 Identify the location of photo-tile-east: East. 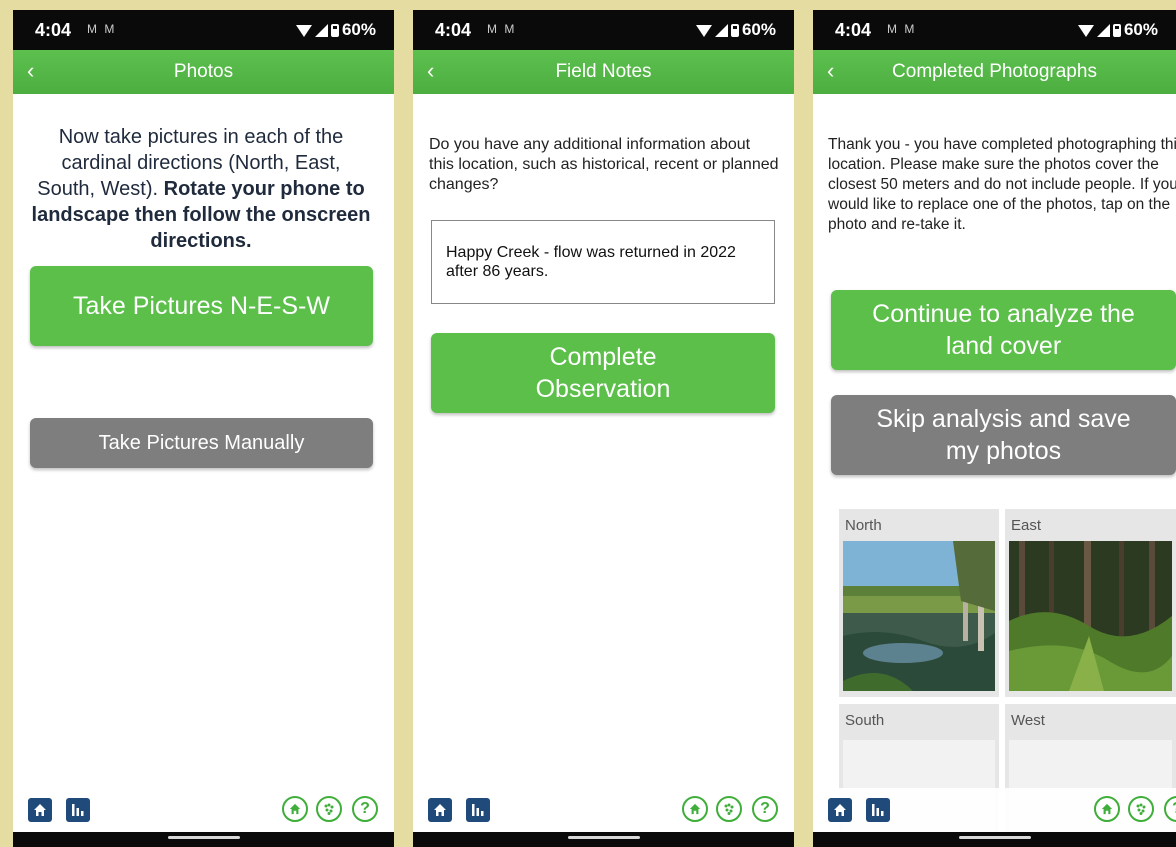
(1090, 603).